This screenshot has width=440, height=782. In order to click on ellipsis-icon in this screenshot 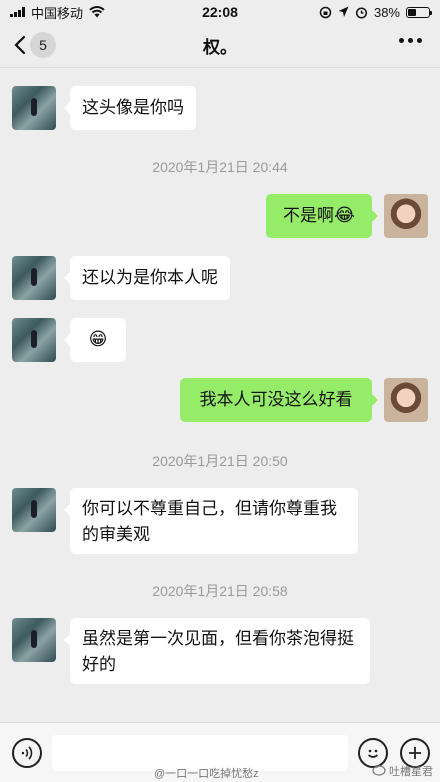, I will do `click(401, 40)`.